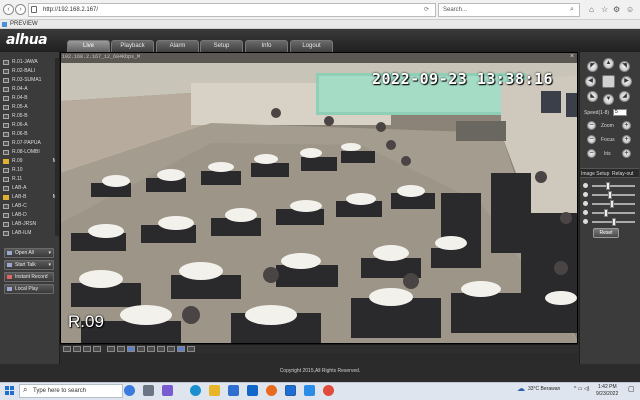 The width and height of the screenshot is (640, 400). Describe the element at coordinates (608, 81) in the screenshot. I see `ptz-center-icon` at that location.